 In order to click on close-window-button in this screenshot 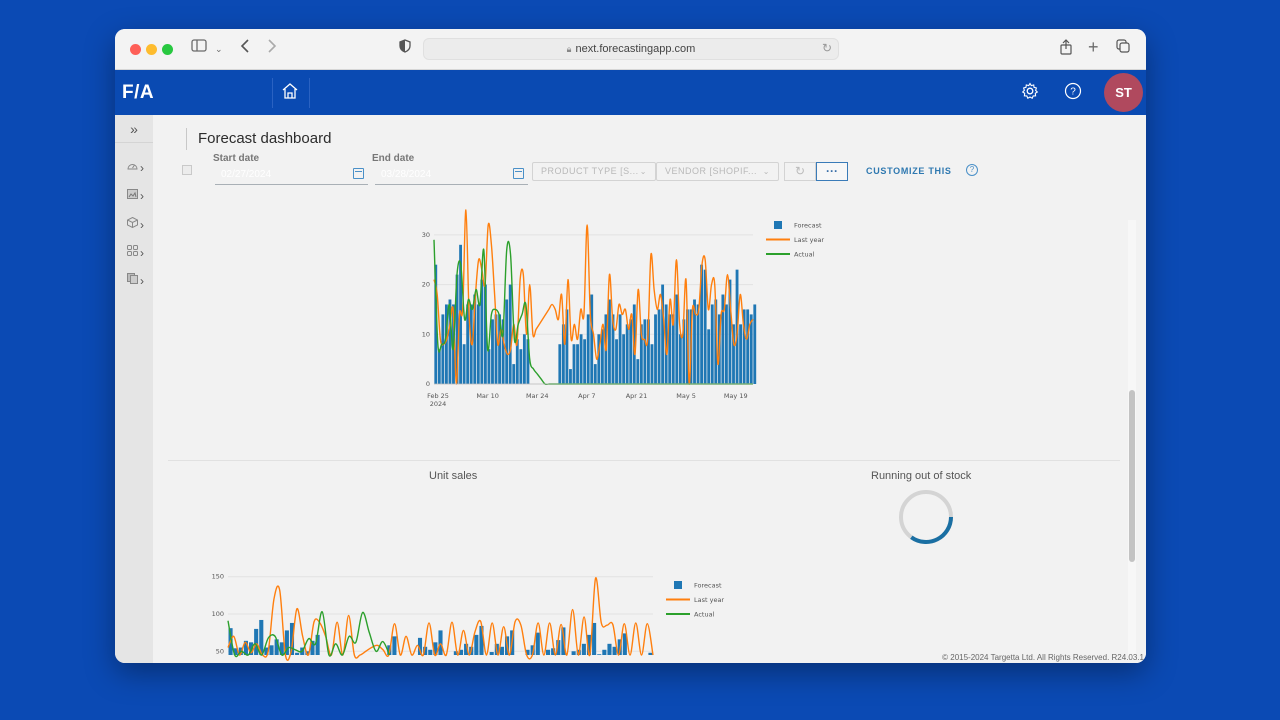, I will do `click(135, 49)`.